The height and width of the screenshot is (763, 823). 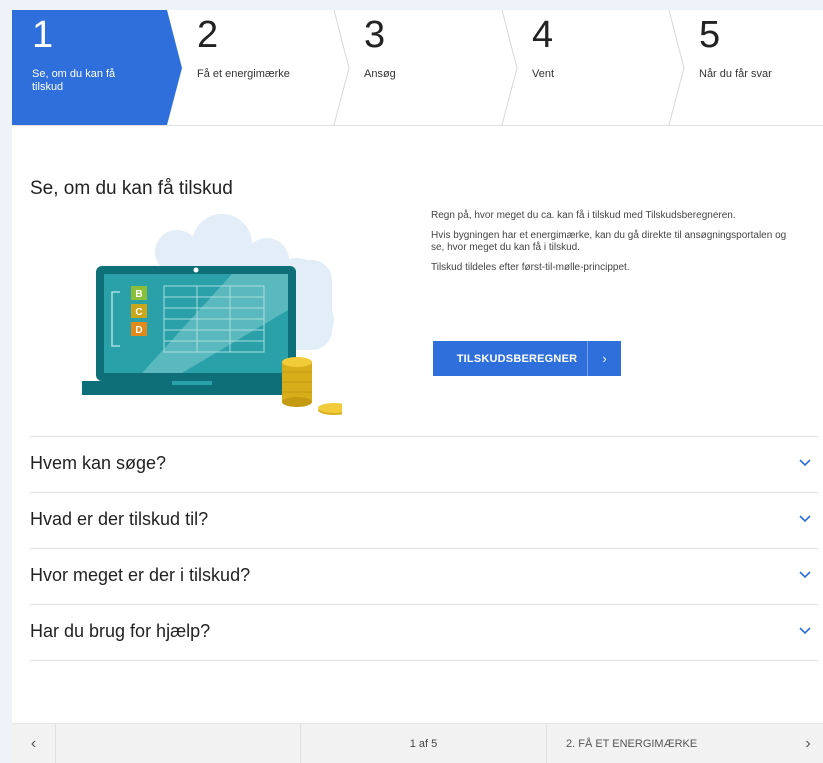 What do you see at coordinates (138, 312) in the screenshot?
I see `energy-label-c: C` at bounding box center [138, 312].